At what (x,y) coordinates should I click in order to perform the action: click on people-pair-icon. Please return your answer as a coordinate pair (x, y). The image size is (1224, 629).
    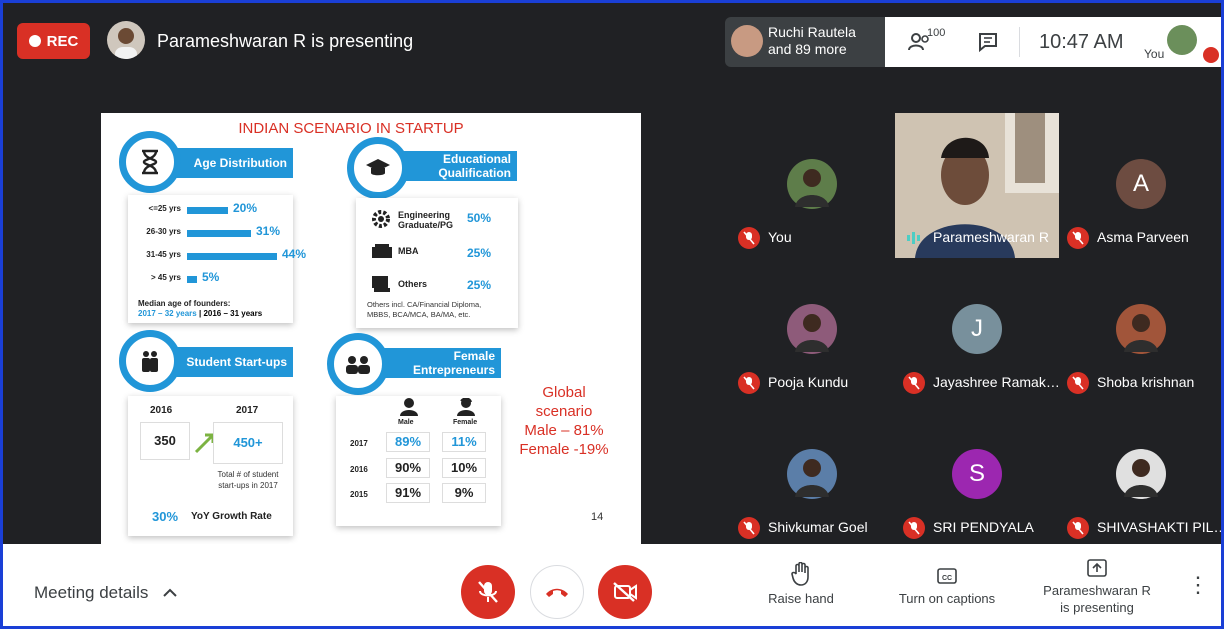
    Looking at the image, I should click on (150, 361).